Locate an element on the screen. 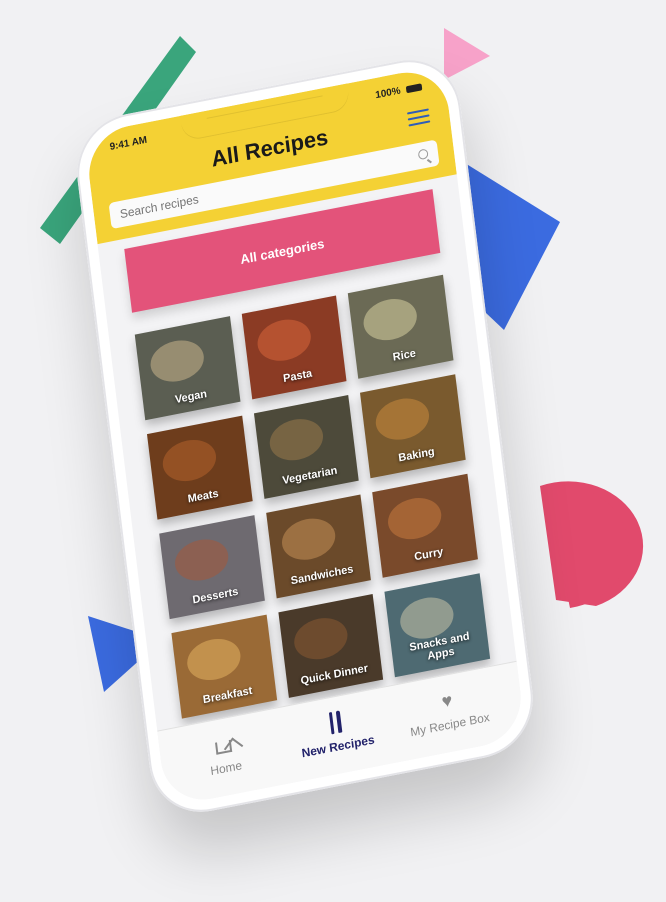 This screenshot has width=666, height=902. tab-home: Home is located at coordinates (224, 754).